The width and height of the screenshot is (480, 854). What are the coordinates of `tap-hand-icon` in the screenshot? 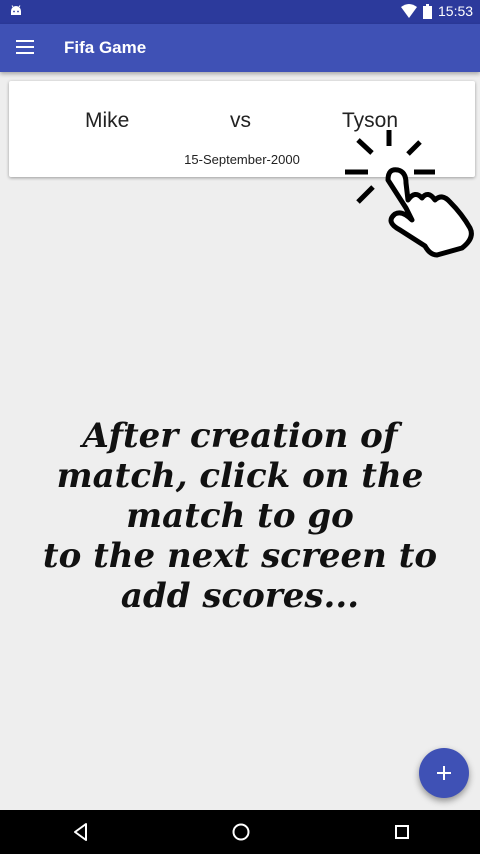 It's located at (409, 194).